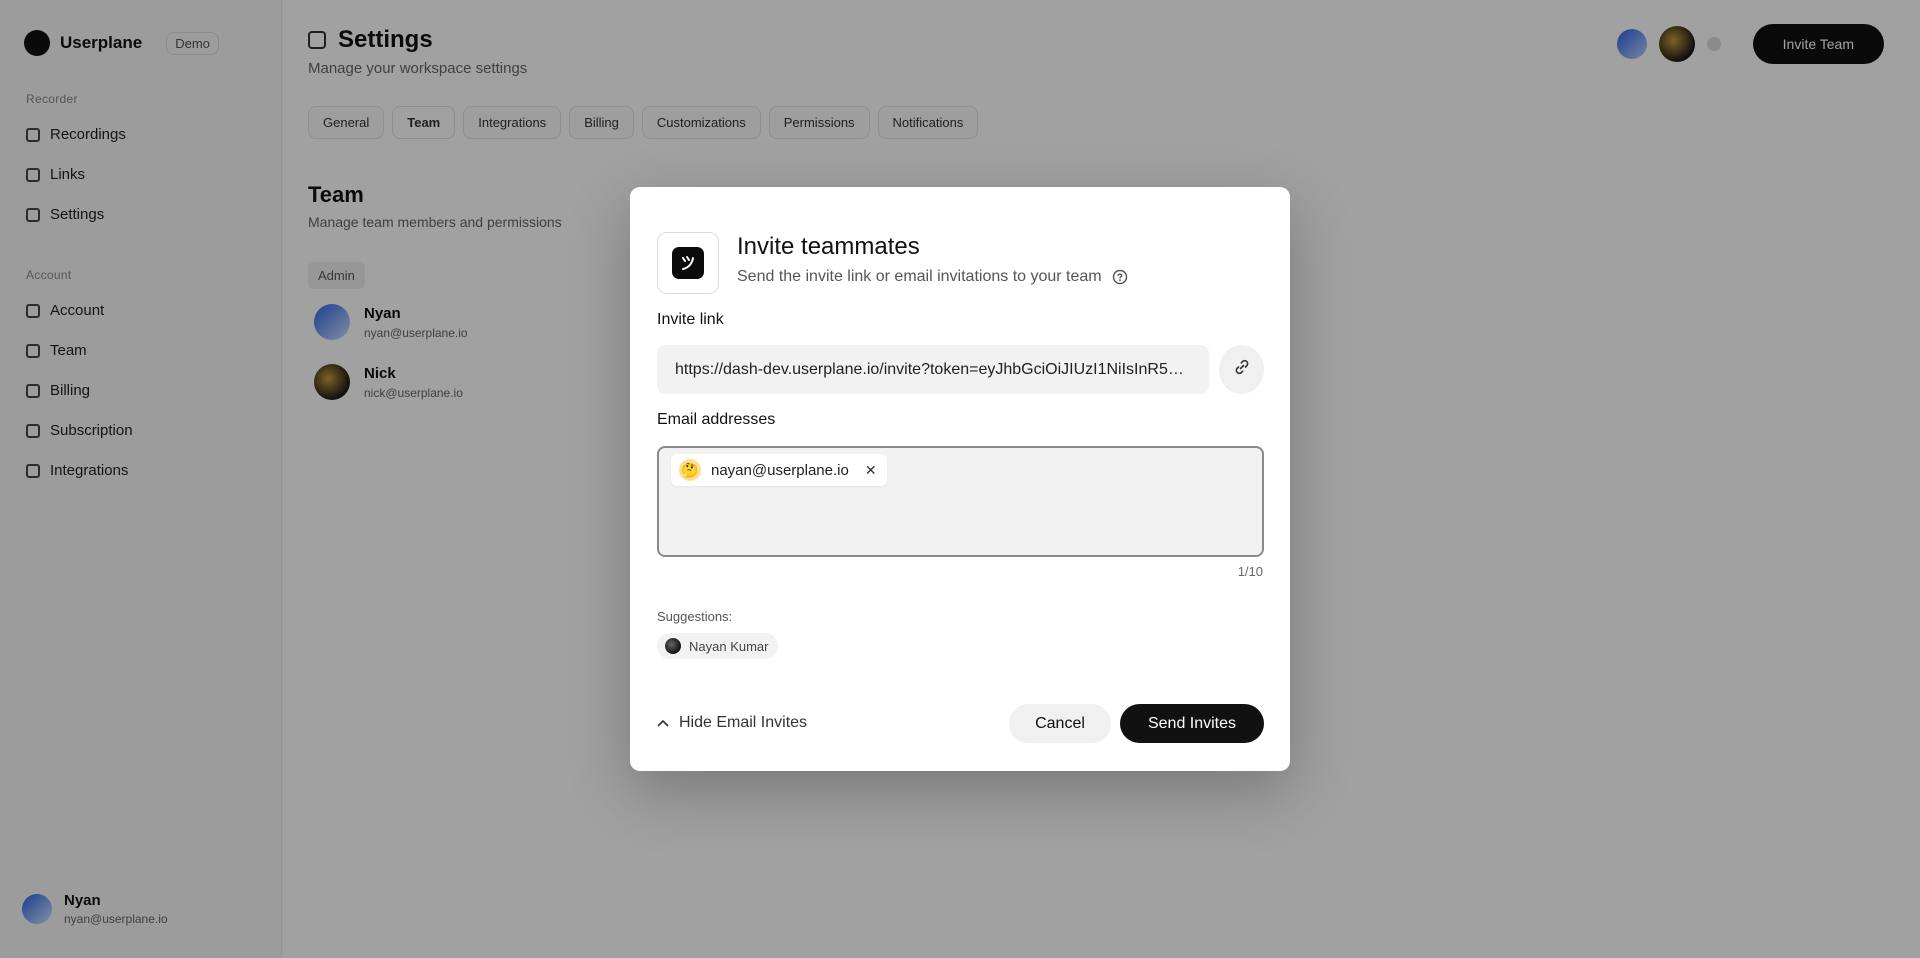 This screenshot has height=958, width=1920. I want to click on send-invites-button: Send Invites, so click(1192, 723).